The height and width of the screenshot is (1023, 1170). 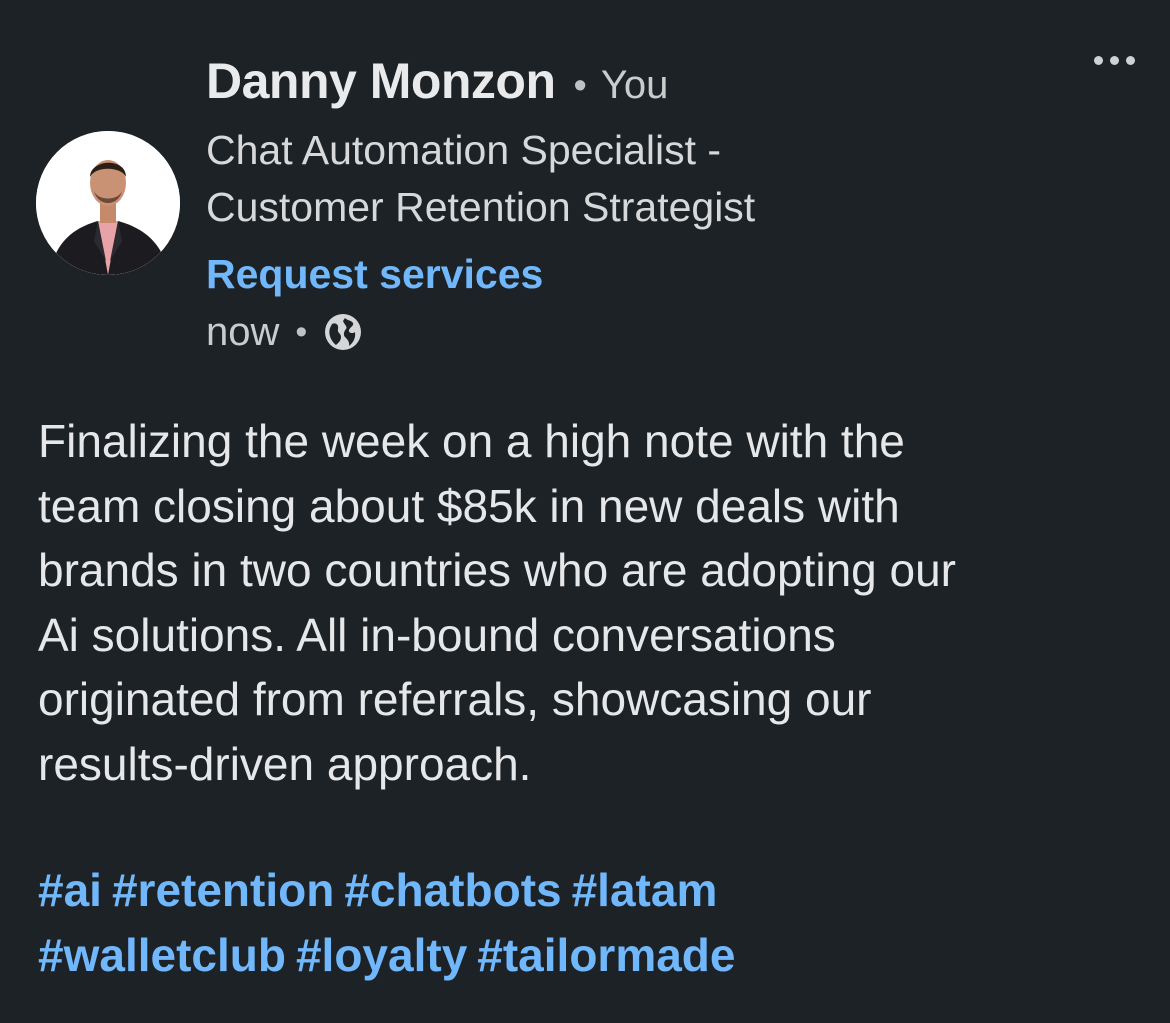 I want to click on post-meta: now •, so click(x=636, y=332).